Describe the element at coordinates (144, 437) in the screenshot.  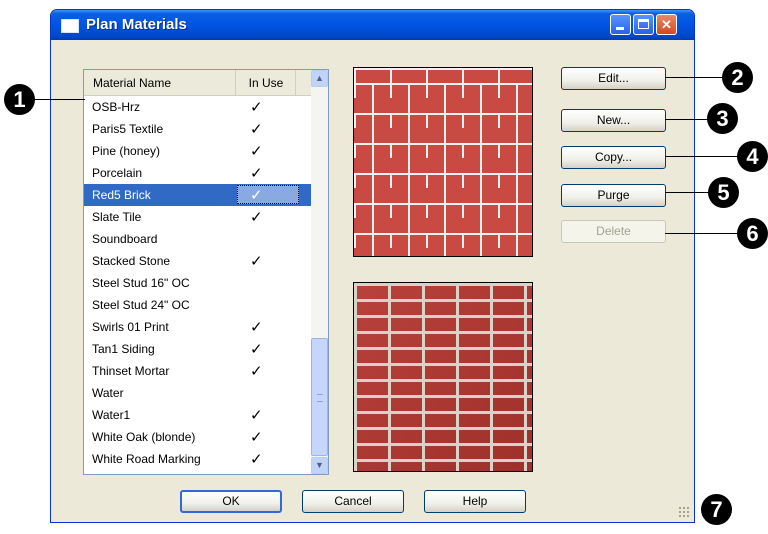
I see `material-name: White Oak (blonde)` at that location.